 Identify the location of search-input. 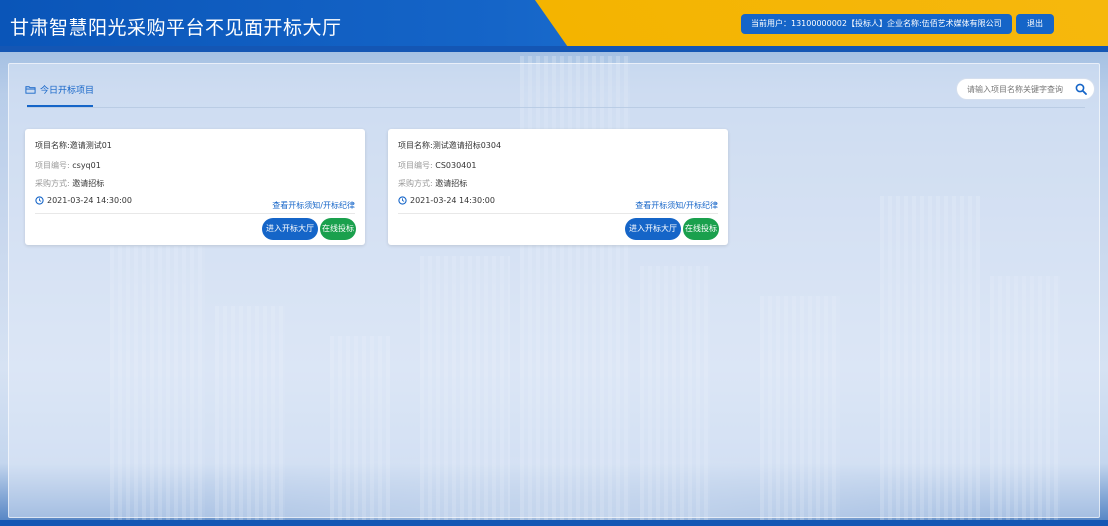
(1019, 89).